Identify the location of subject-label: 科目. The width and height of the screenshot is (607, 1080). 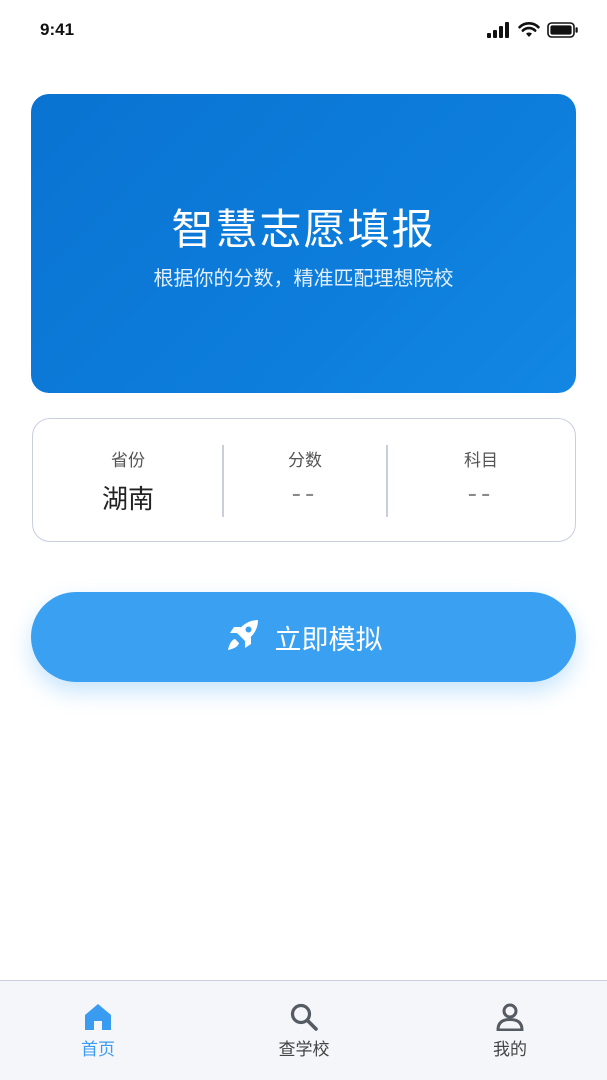
(481, 461).